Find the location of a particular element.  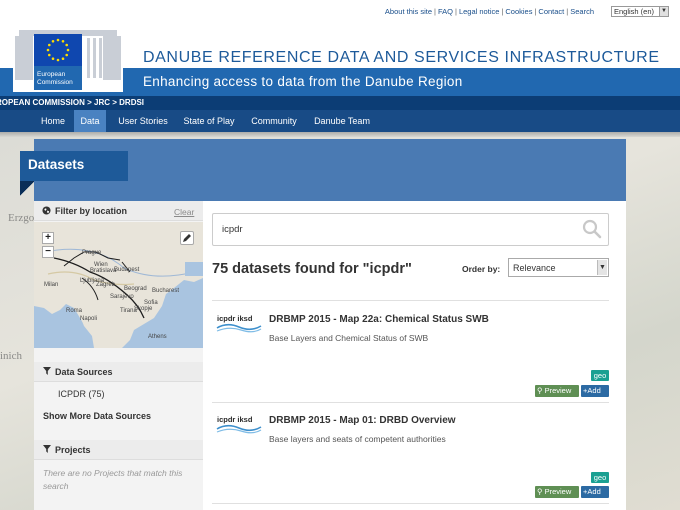

data-sources-label: Data Sources is located at coordinates (84, 372).